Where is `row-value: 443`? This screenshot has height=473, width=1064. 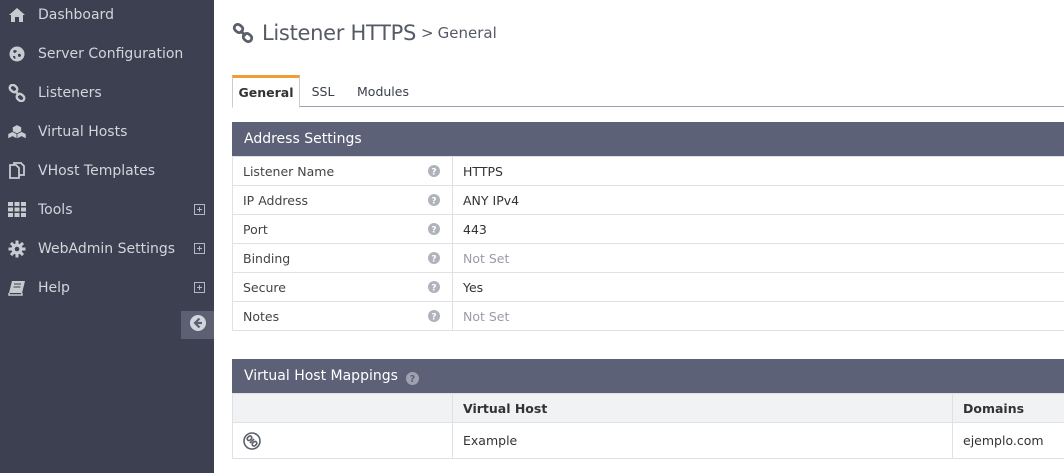 row-value: 443 is located at coordinates (758, 229).